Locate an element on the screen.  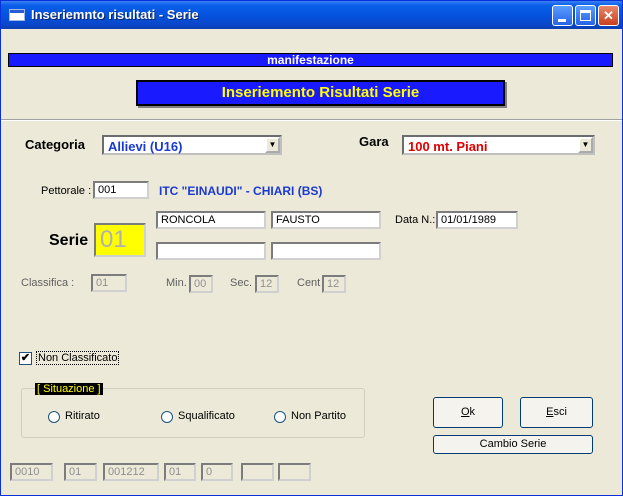
minimize-button is located at coordinates (562, 15).